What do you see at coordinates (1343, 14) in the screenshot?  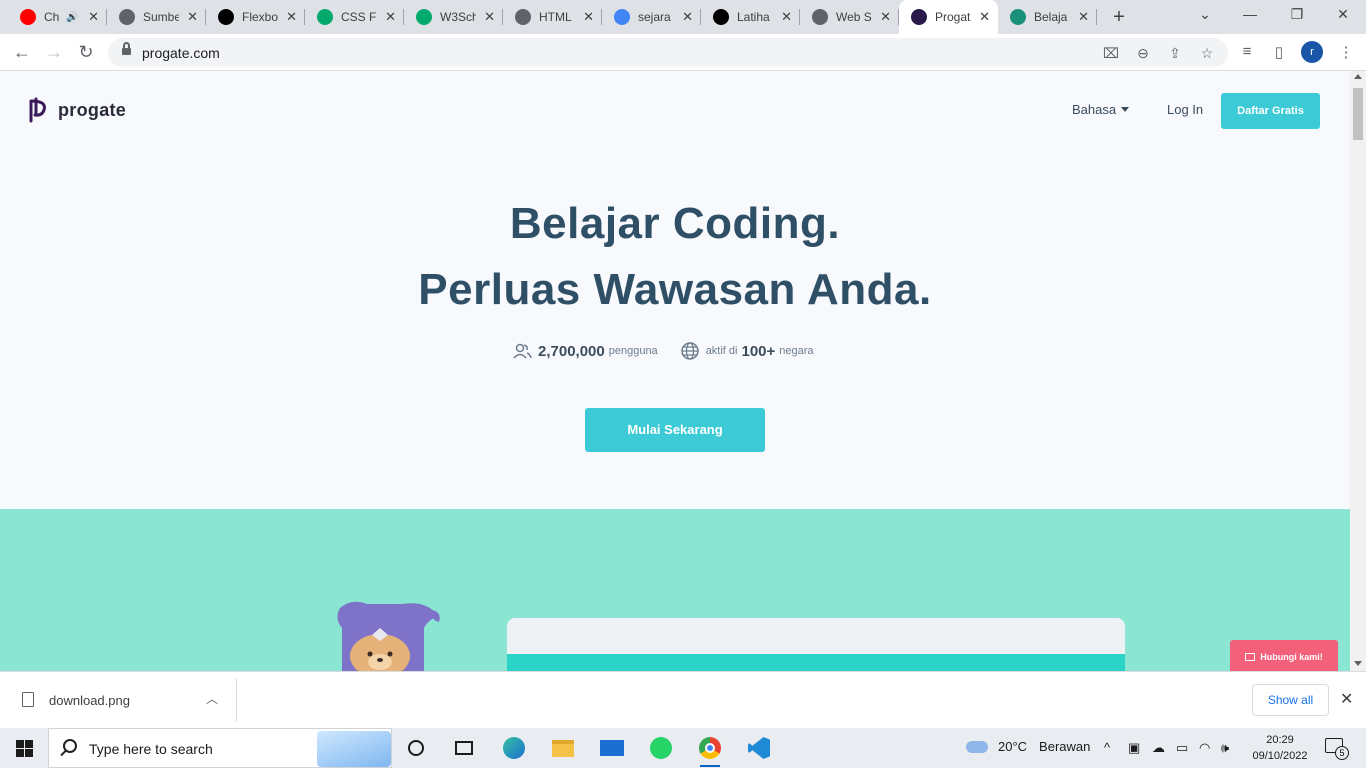 I see `close-window-button: ✕` at bounding box center [1343, 14].